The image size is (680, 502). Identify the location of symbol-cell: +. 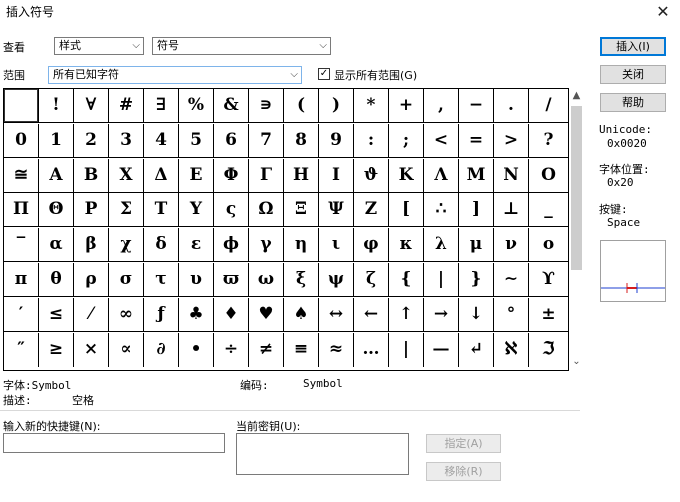
(406, 106).